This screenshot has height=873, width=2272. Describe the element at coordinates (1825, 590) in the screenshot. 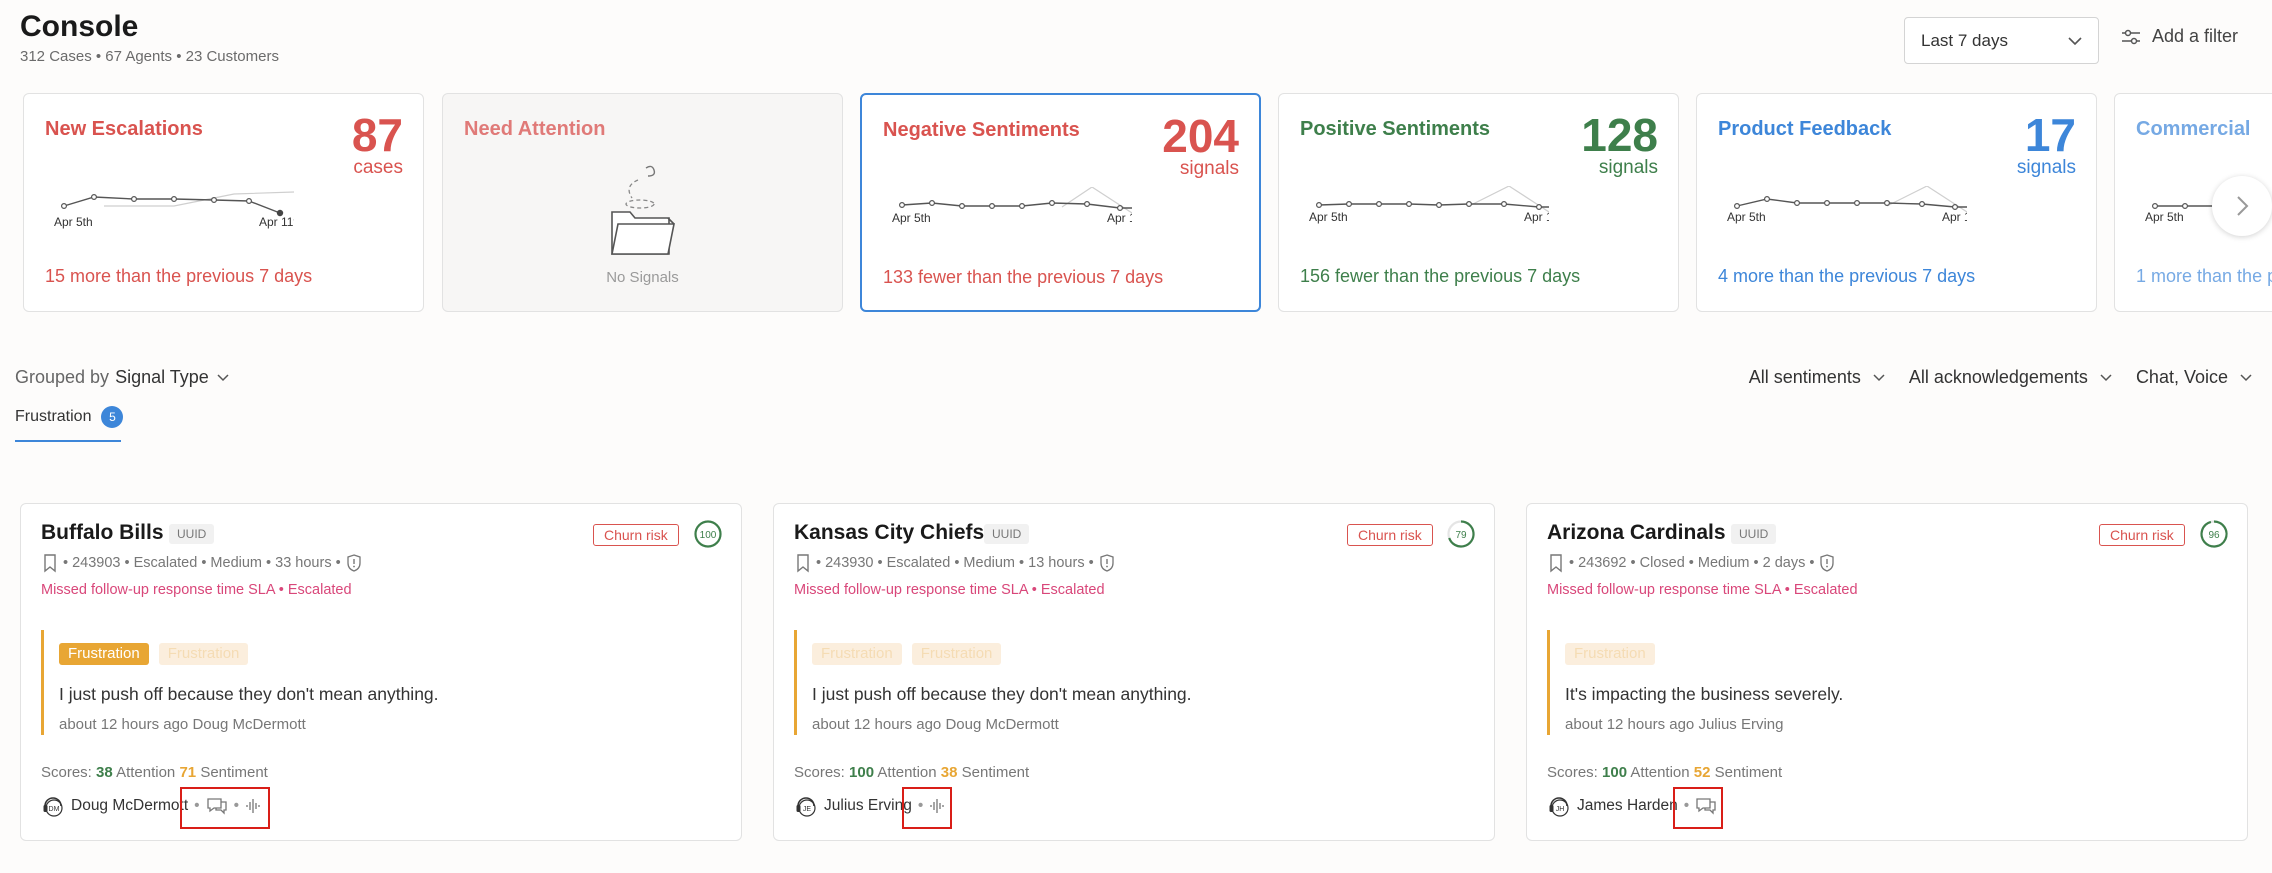

I see `sla-status: Escalated` at that location.